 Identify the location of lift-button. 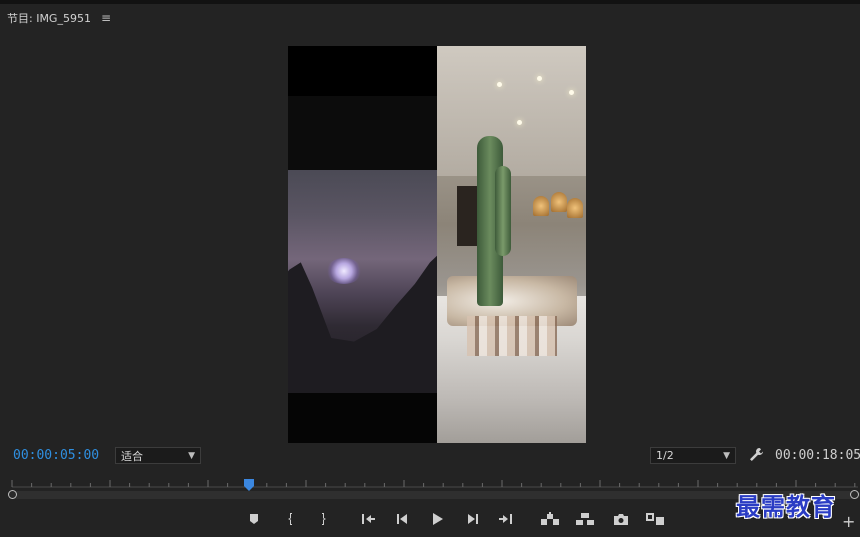
(550, 519).